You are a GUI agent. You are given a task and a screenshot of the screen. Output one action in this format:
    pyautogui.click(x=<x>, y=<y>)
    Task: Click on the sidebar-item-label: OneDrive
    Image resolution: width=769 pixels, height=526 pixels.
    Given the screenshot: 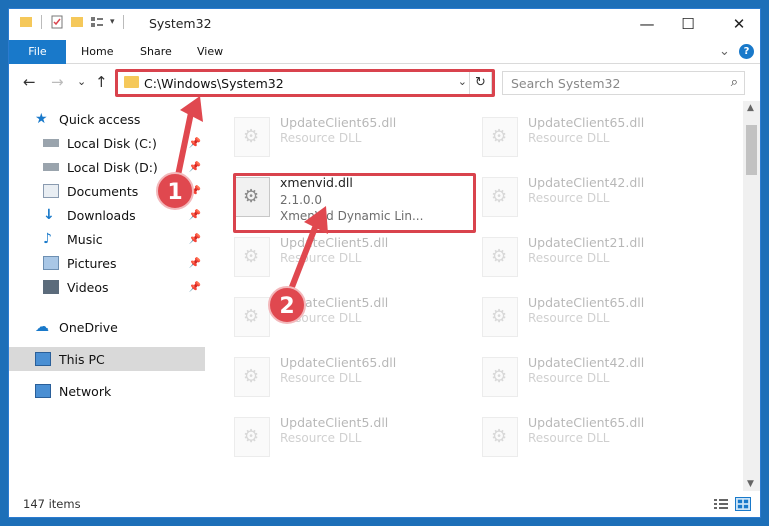 What is the action you would take?
    pyautogui.click(x=88, y=327)
    